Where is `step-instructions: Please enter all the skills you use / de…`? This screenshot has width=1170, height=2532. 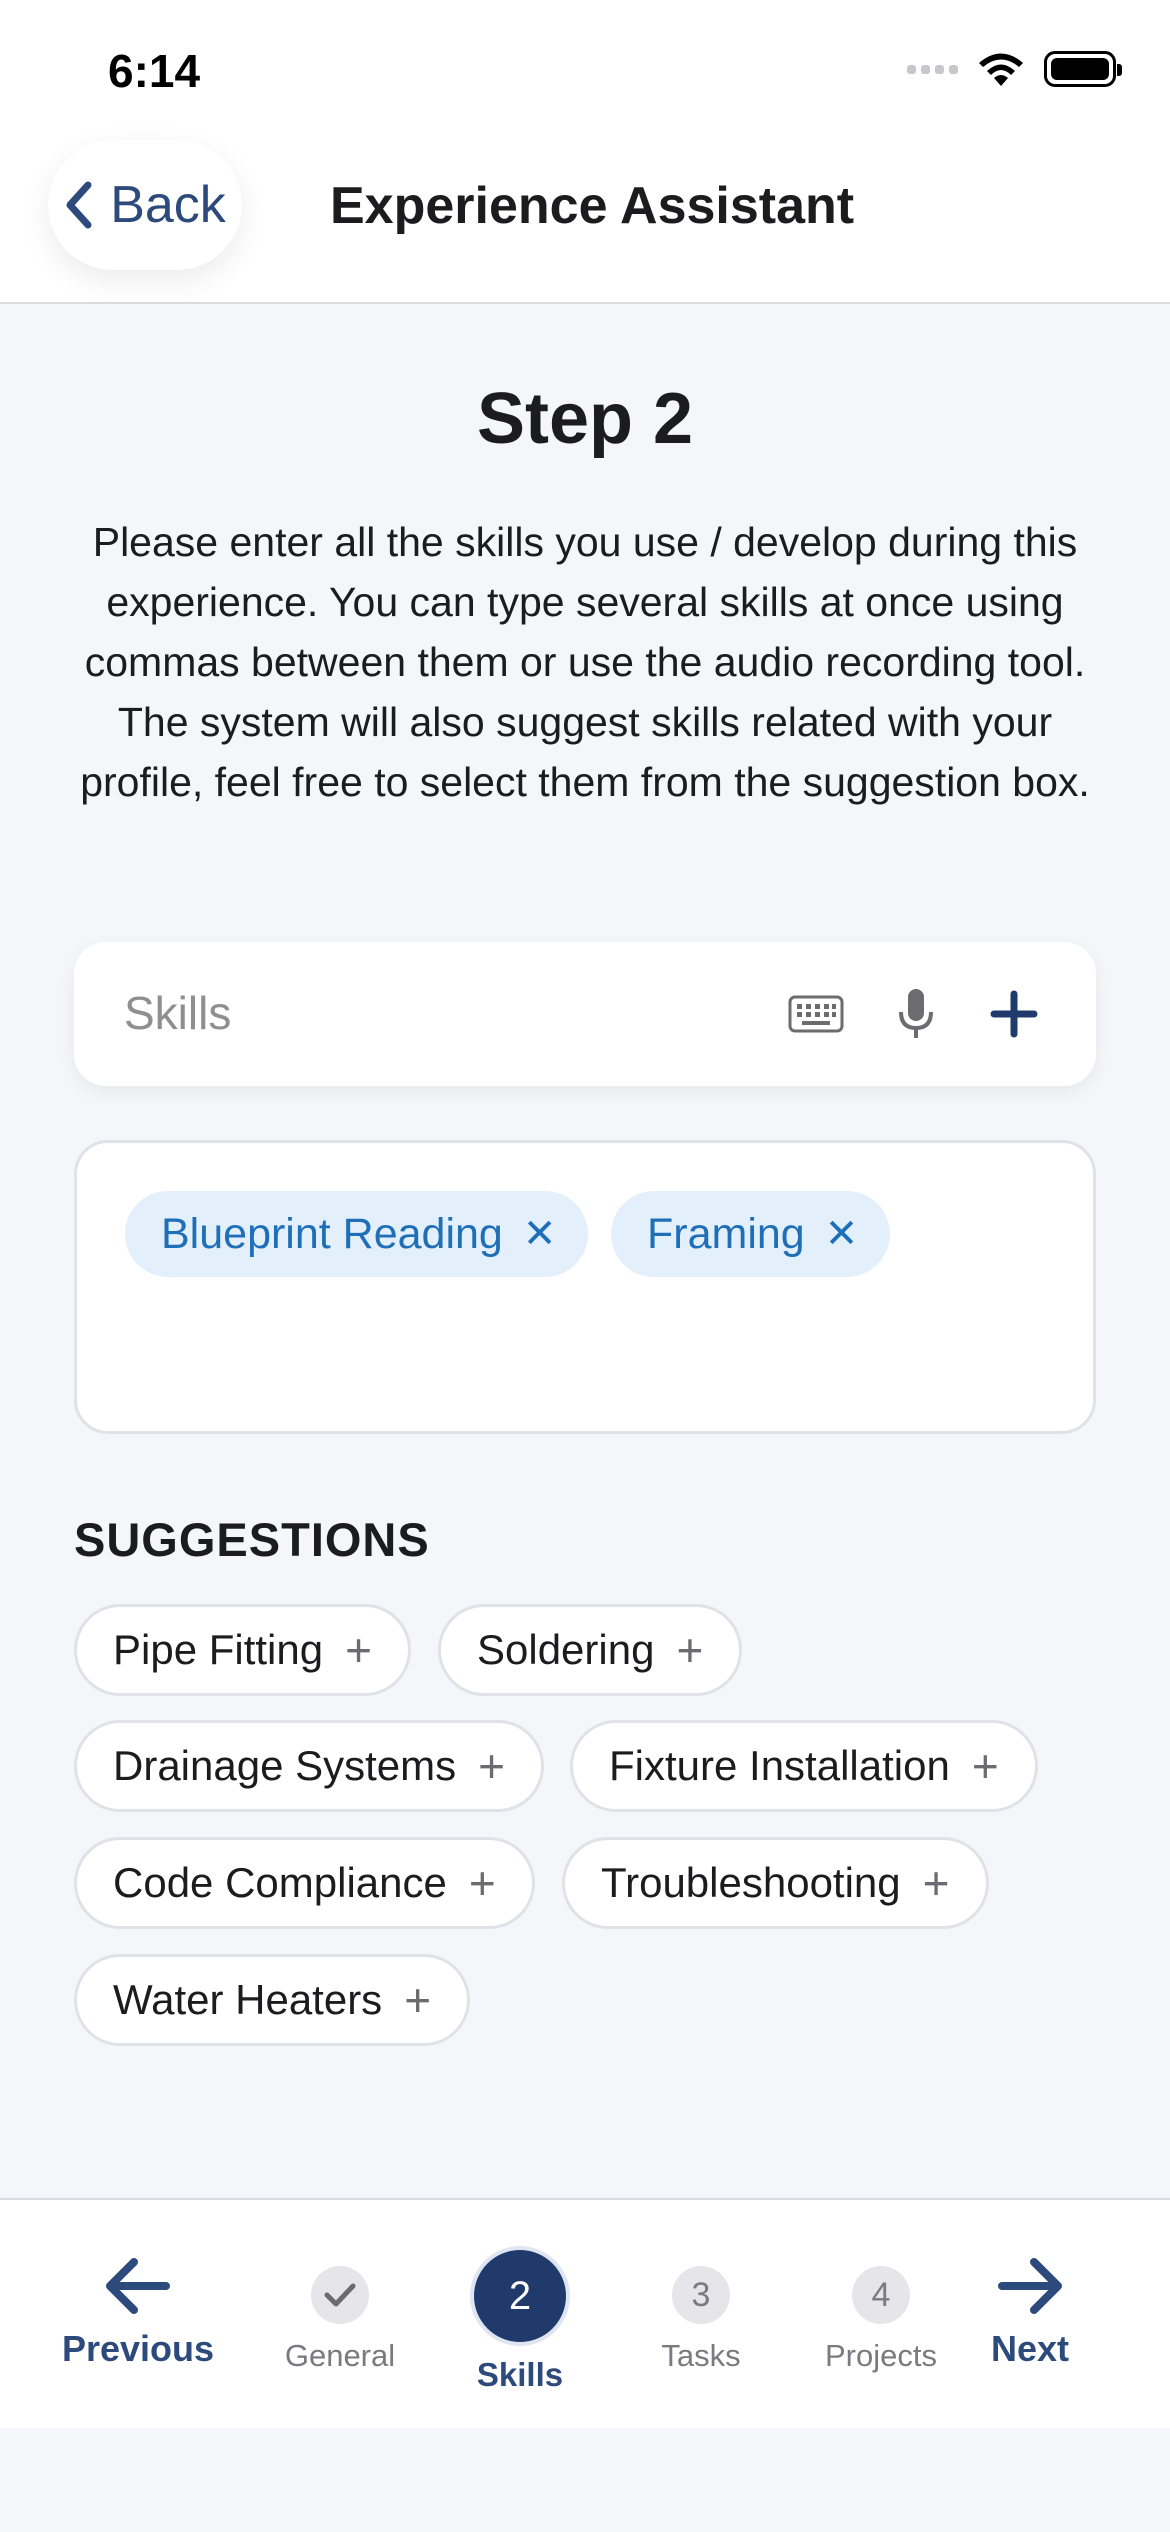 step-instructions: Please enter all the skills you use / de… is located at coordinates (585, 662).